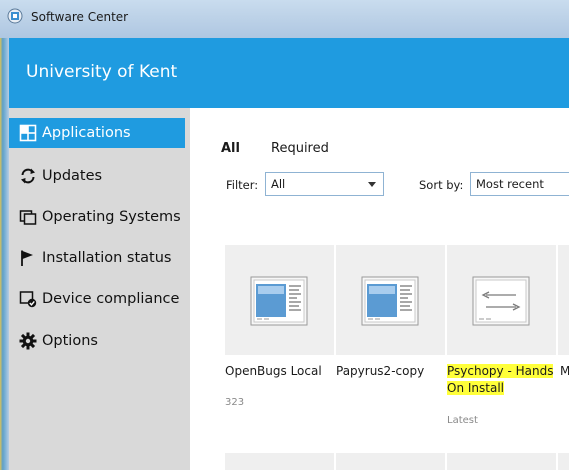  What do you see at coordinates (510, 184) in the screenshot?
I see `sort-value: Most recent` at bounding box center [510, 184].